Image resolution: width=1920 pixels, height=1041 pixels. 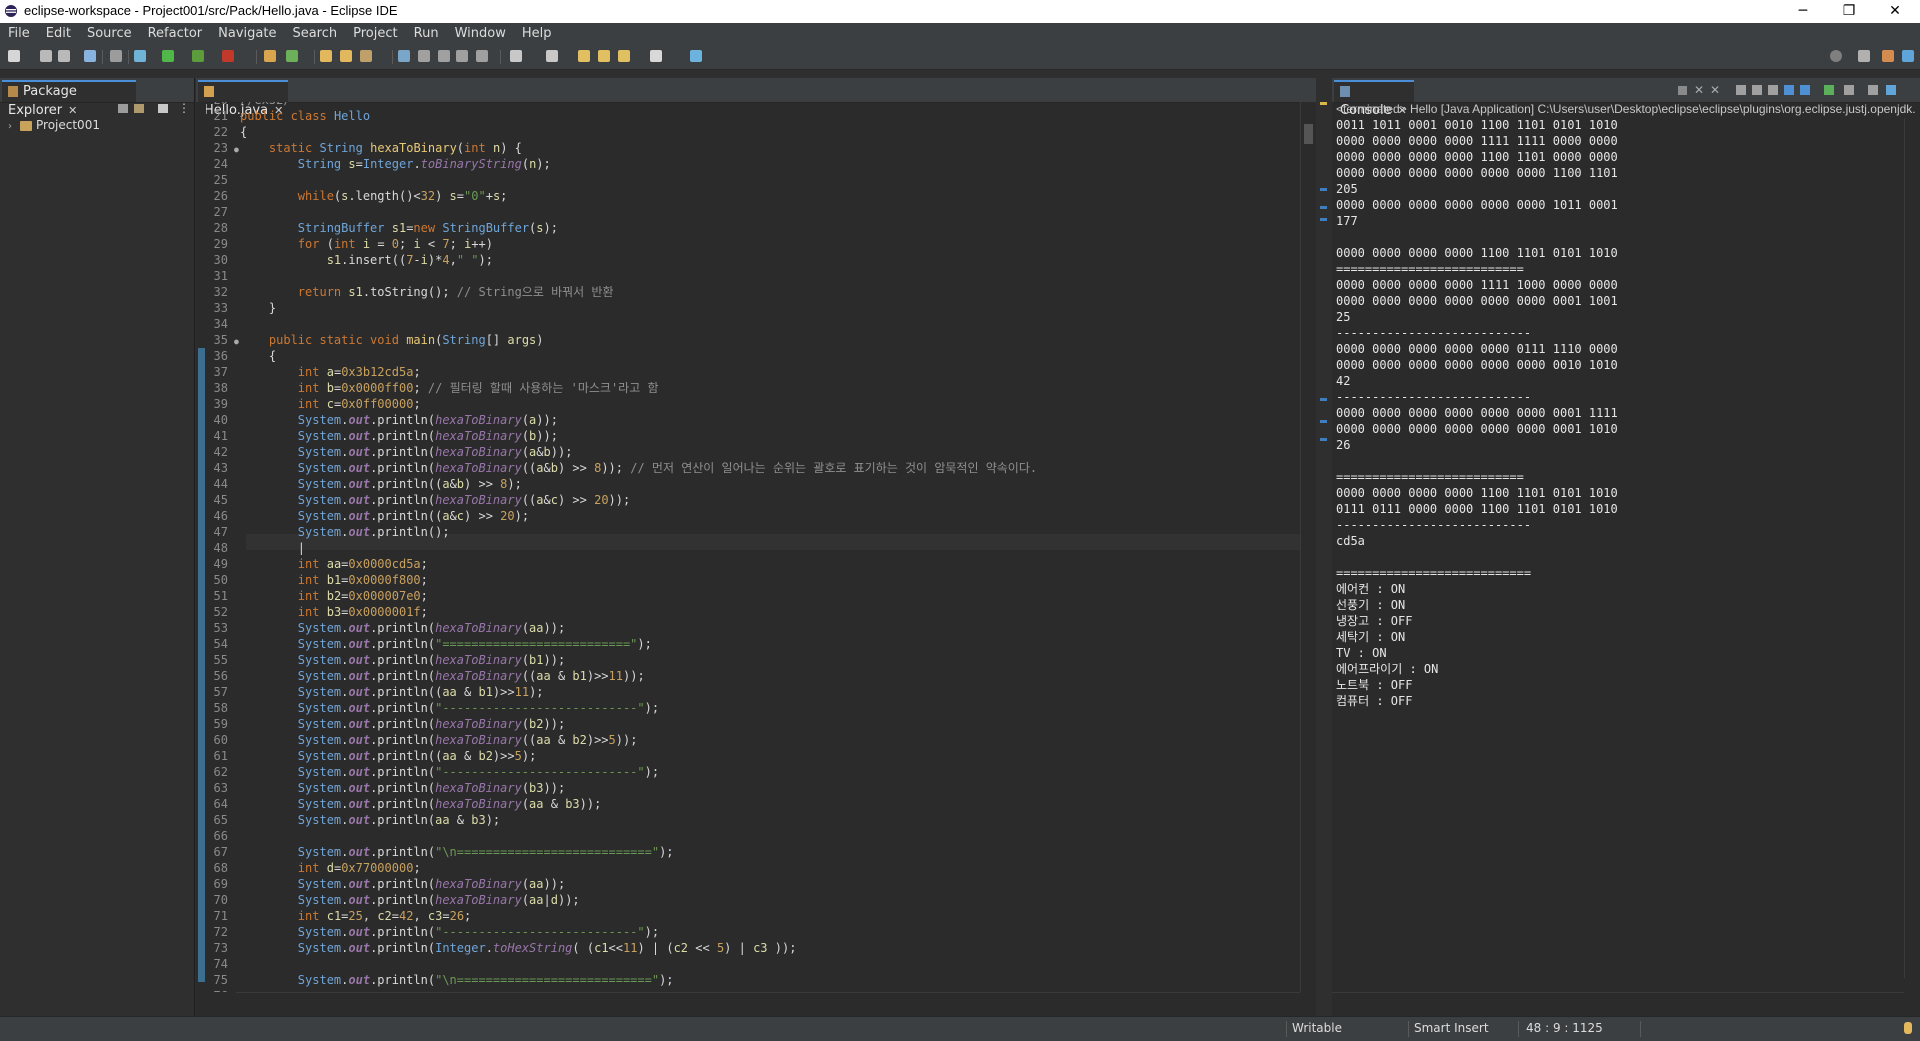 I want to click on save-icon, so click(x=46, y=56).